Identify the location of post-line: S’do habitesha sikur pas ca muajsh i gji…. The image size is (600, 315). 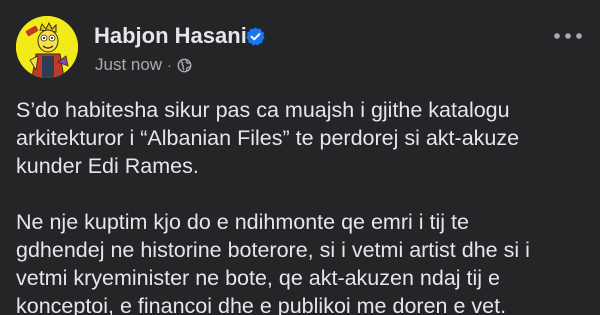
(263, 110).